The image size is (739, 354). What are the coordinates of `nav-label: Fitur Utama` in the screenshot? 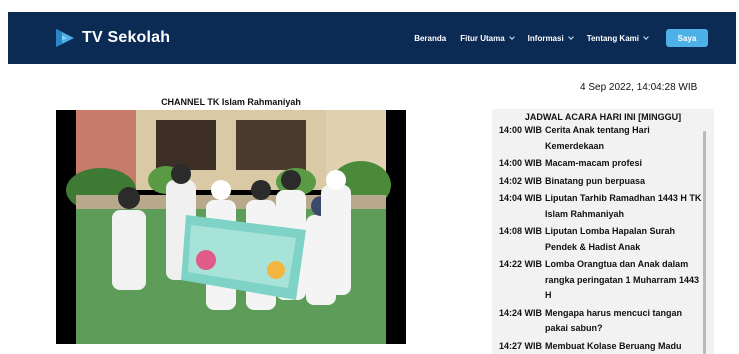 It's located at (482, 38).